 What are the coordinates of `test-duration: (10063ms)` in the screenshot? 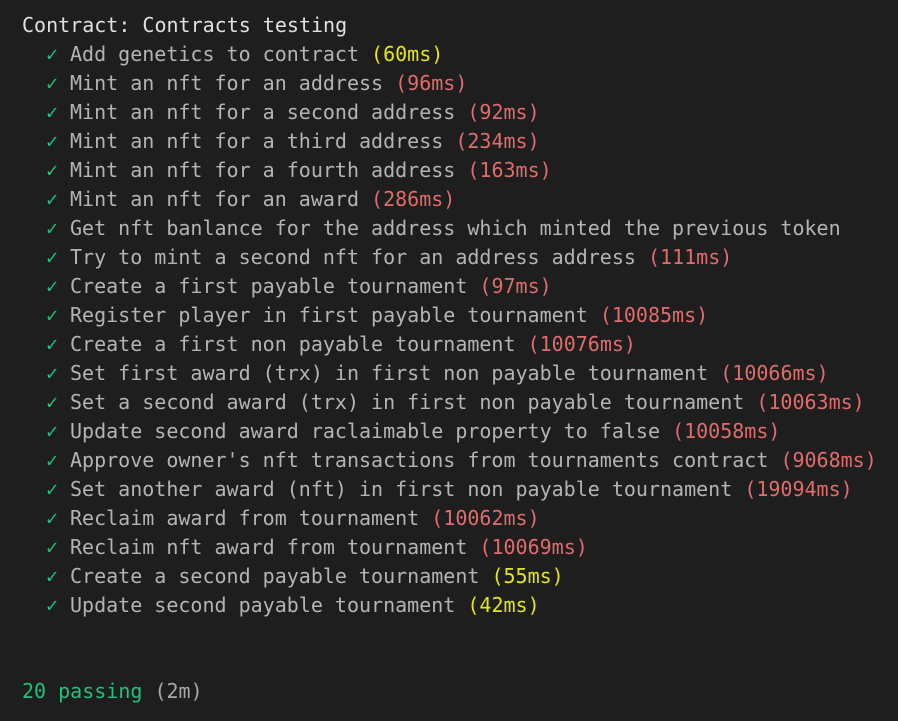 It's located at (810, 402).